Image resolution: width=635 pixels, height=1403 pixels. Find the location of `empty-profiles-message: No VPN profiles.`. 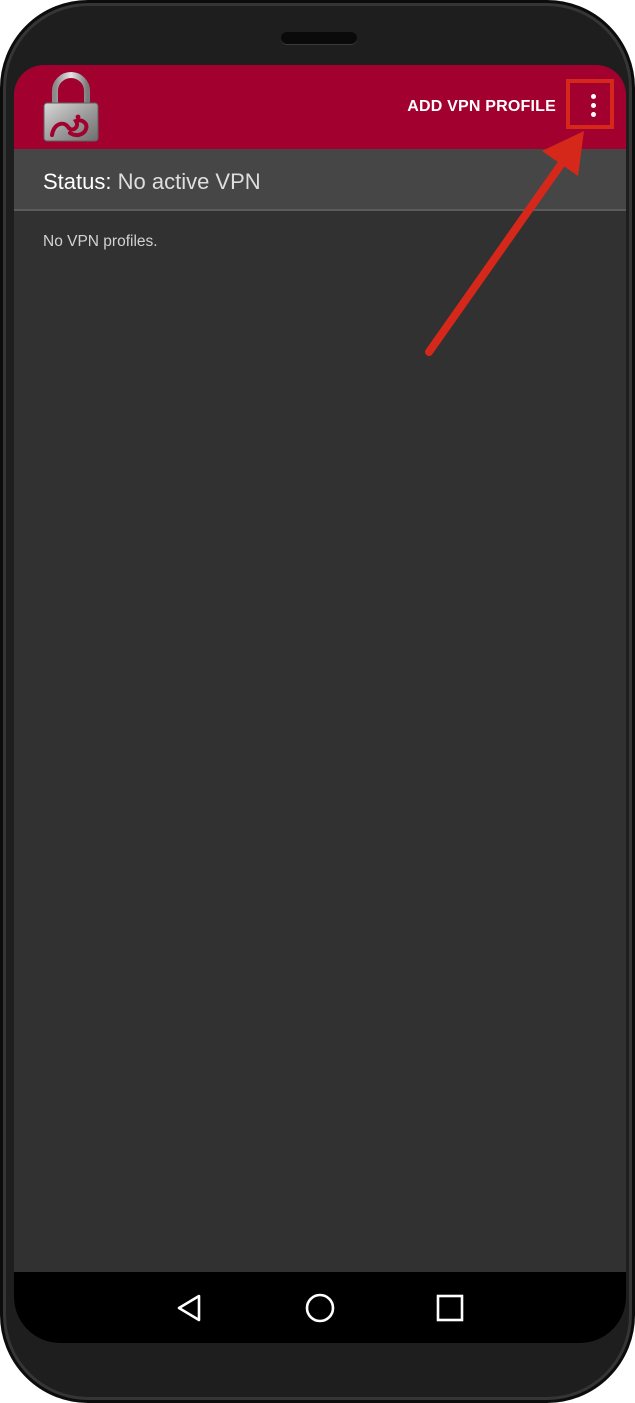

empty-profiles-message: No VPN profiles. is located at coordinates (100, 241).